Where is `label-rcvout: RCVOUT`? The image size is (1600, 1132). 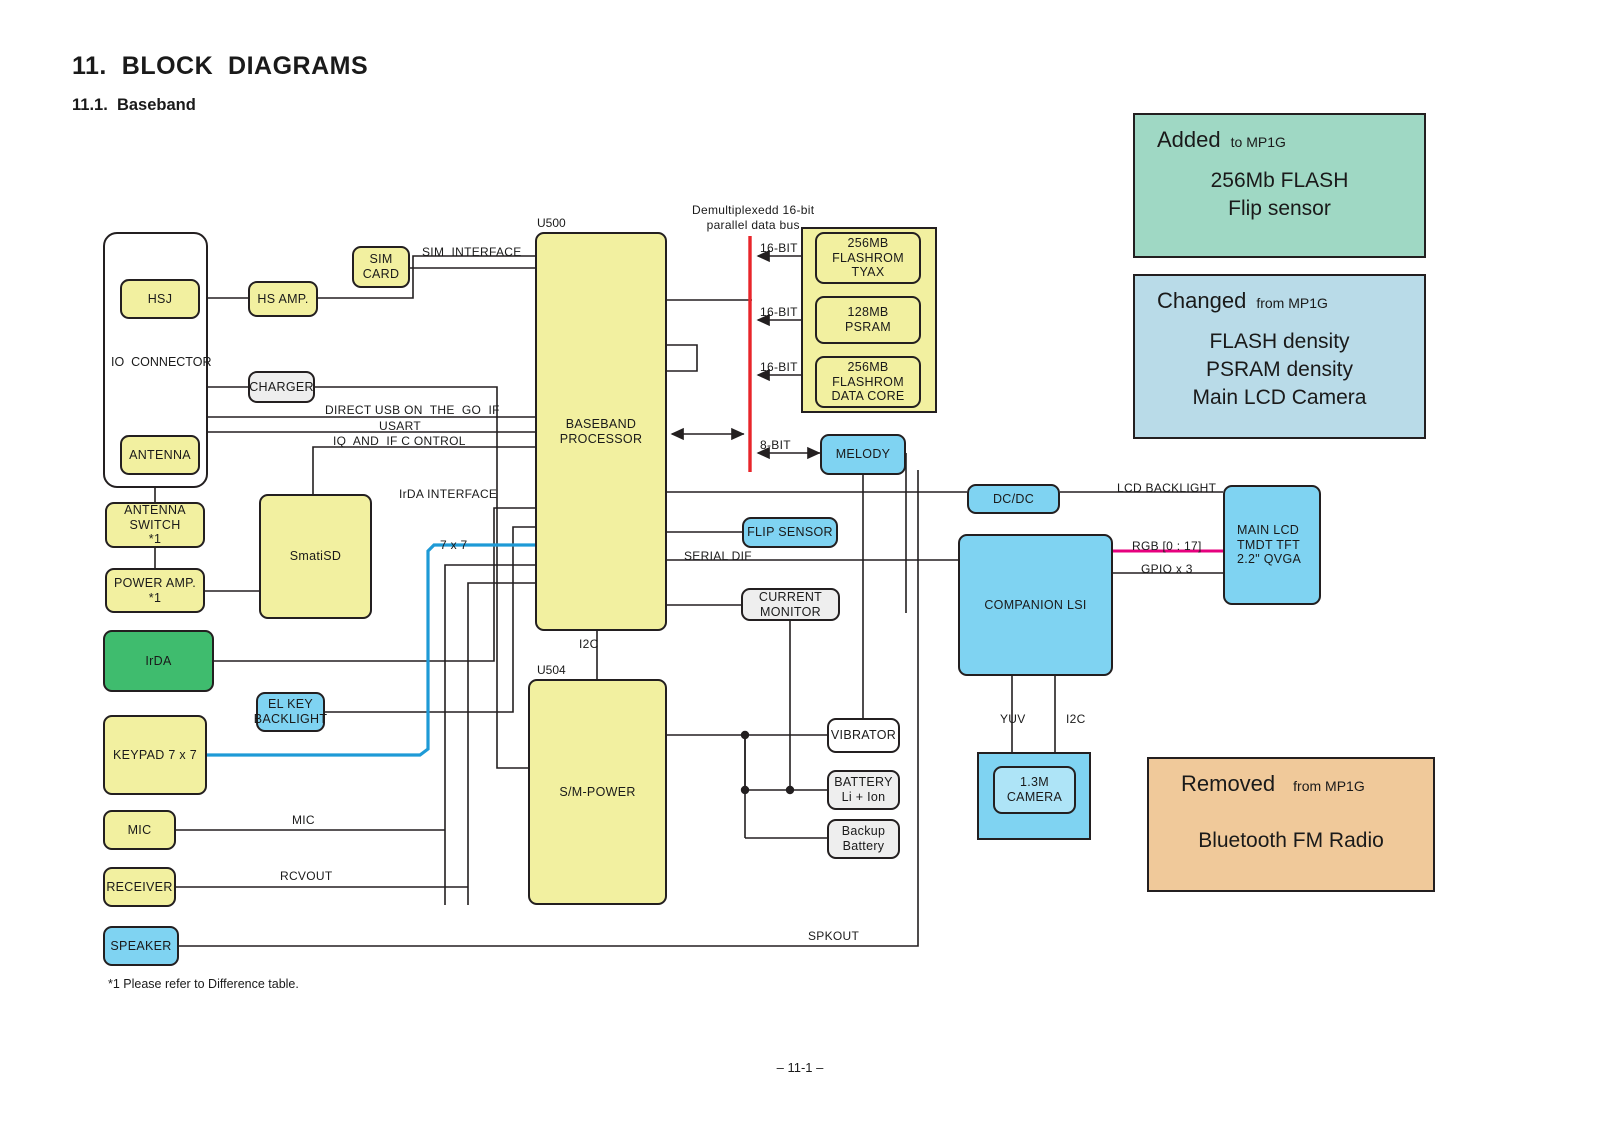 label-rcvout: RCVOUT is located at coordinates (306, 876).